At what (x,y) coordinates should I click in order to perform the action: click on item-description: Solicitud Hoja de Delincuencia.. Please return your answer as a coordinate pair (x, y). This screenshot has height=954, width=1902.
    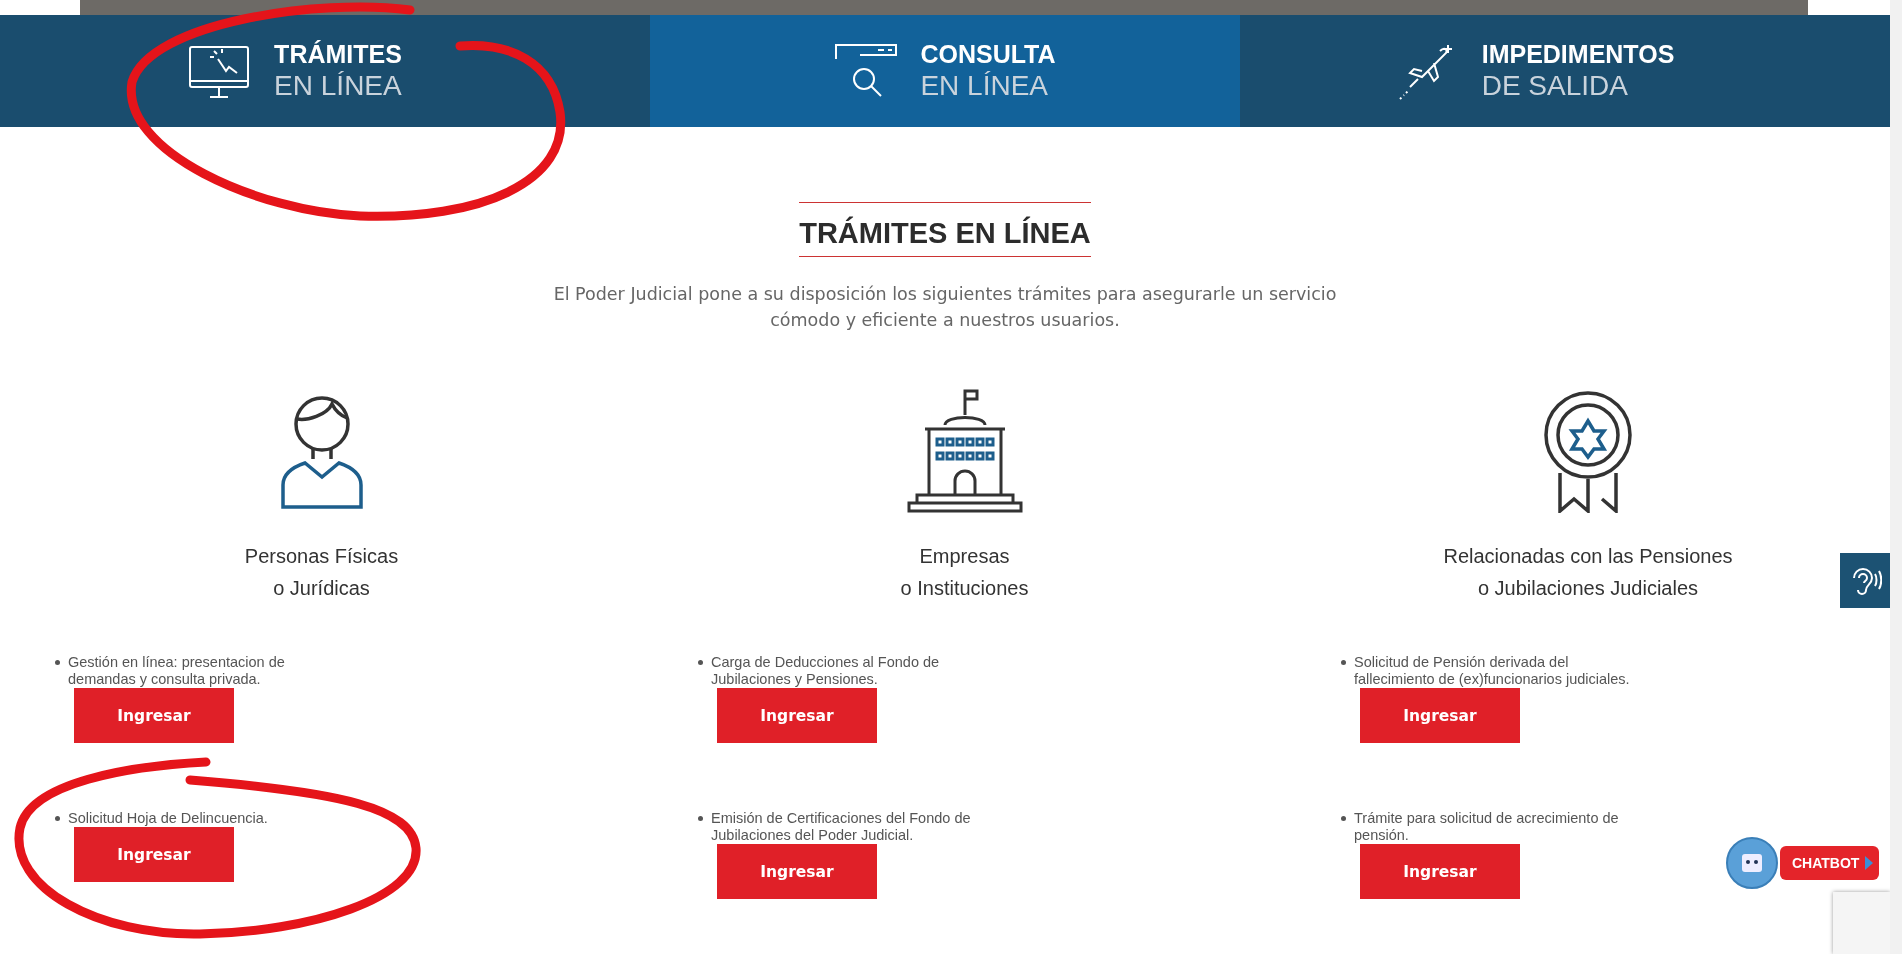
    Looking at the image, I should click on (168, 818).